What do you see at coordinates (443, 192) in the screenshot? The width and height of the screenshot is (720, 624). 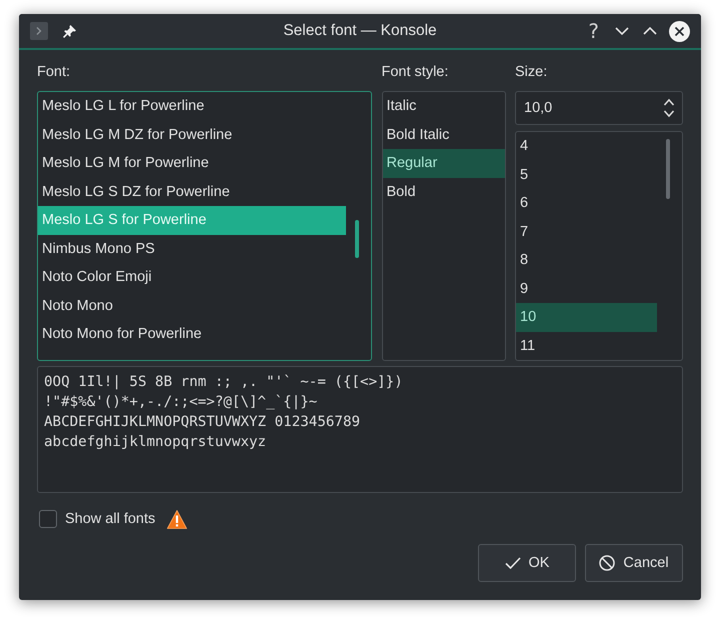 I see `list-item: Bold` at bounding box center [443, 192].